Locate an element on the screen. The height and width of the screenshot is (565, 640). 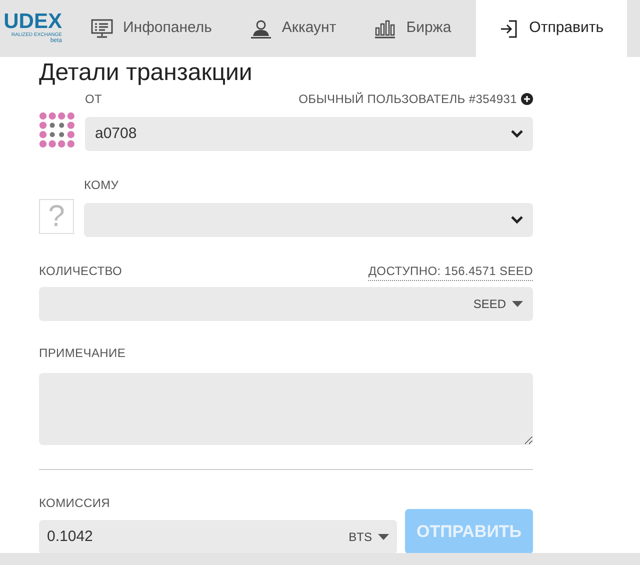
account-select: a0708 is located at coordinates (309, 134).